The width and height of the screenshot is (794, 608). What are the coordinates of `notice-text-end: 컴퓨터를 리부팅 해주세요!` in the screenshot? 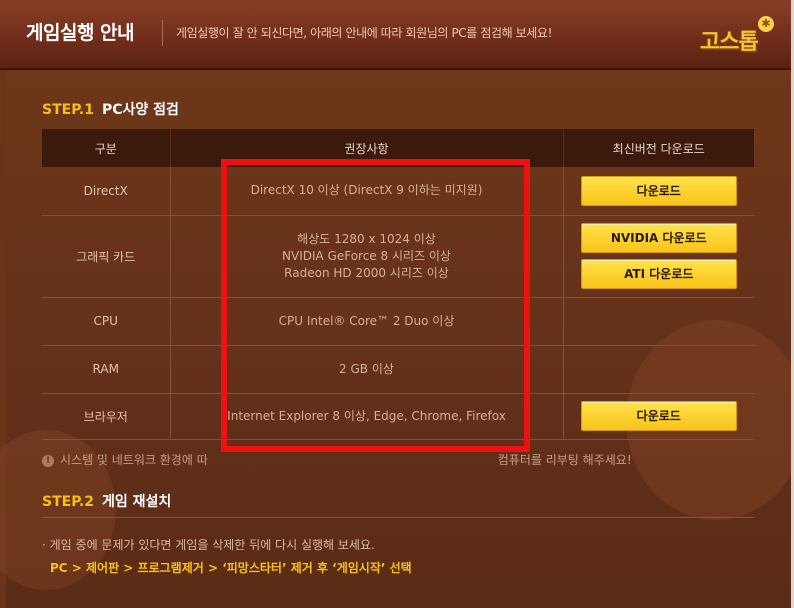 It's located at (564, 460).